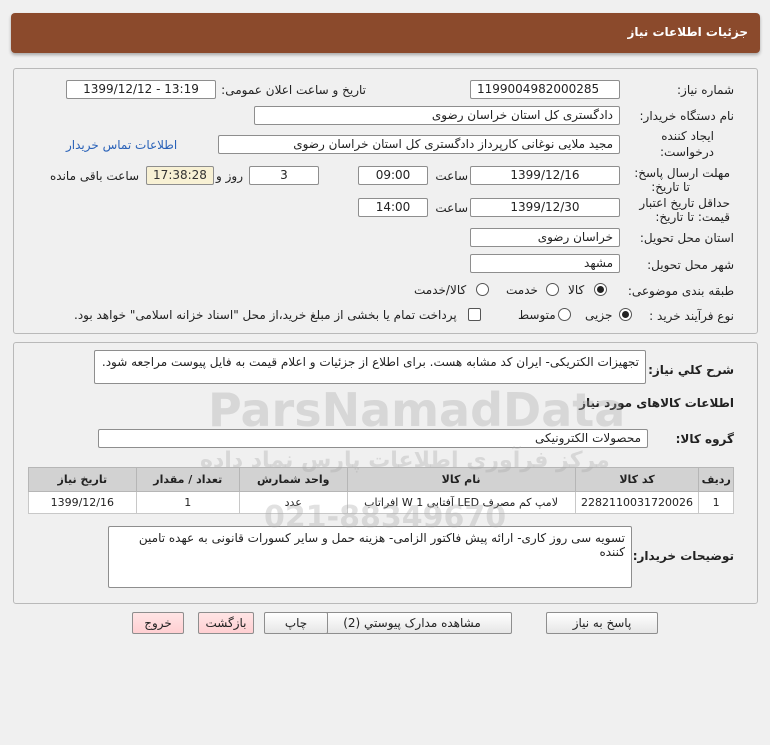  I want to click on days-remaining-field: 3, so click(284, 175).